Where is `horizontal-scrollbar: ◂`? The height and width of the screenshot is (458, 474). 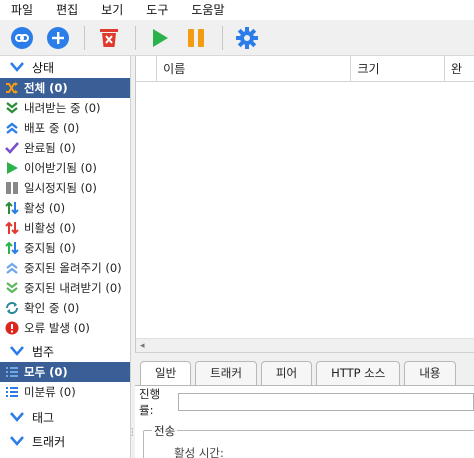
horizontal-scrollbar: ◂ is located at coordinates (305, 345).